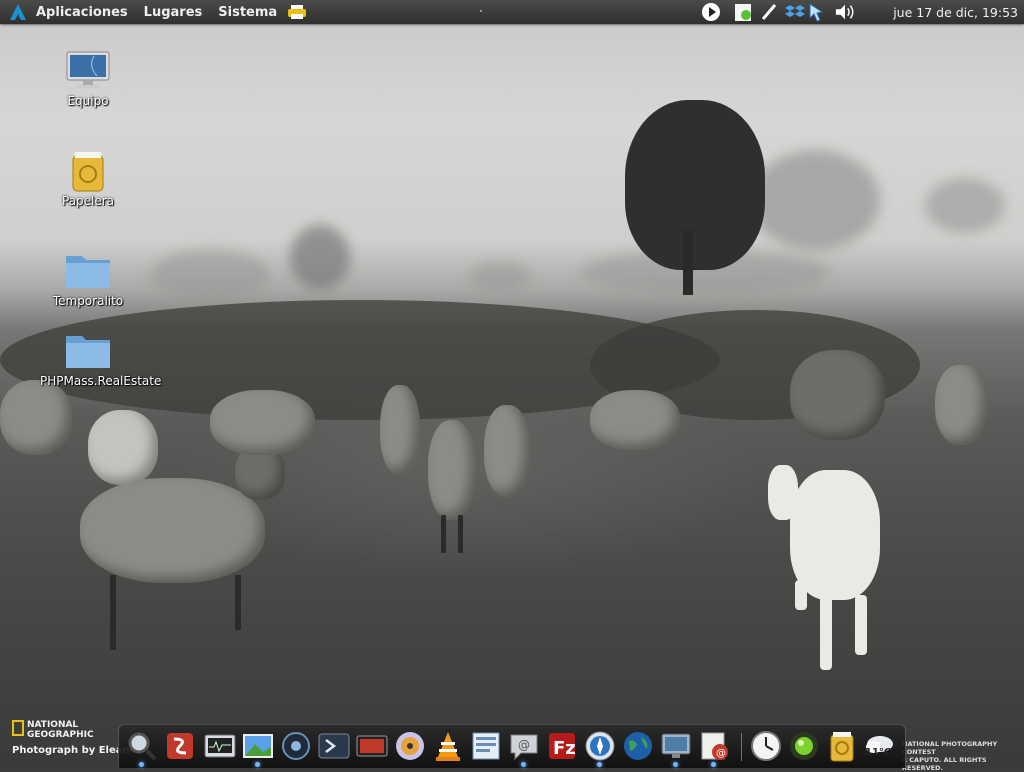 Image resolution: width=1024 pixels, height=772 pixels. I want to click on disc-burner-icon, so click(410, 746).